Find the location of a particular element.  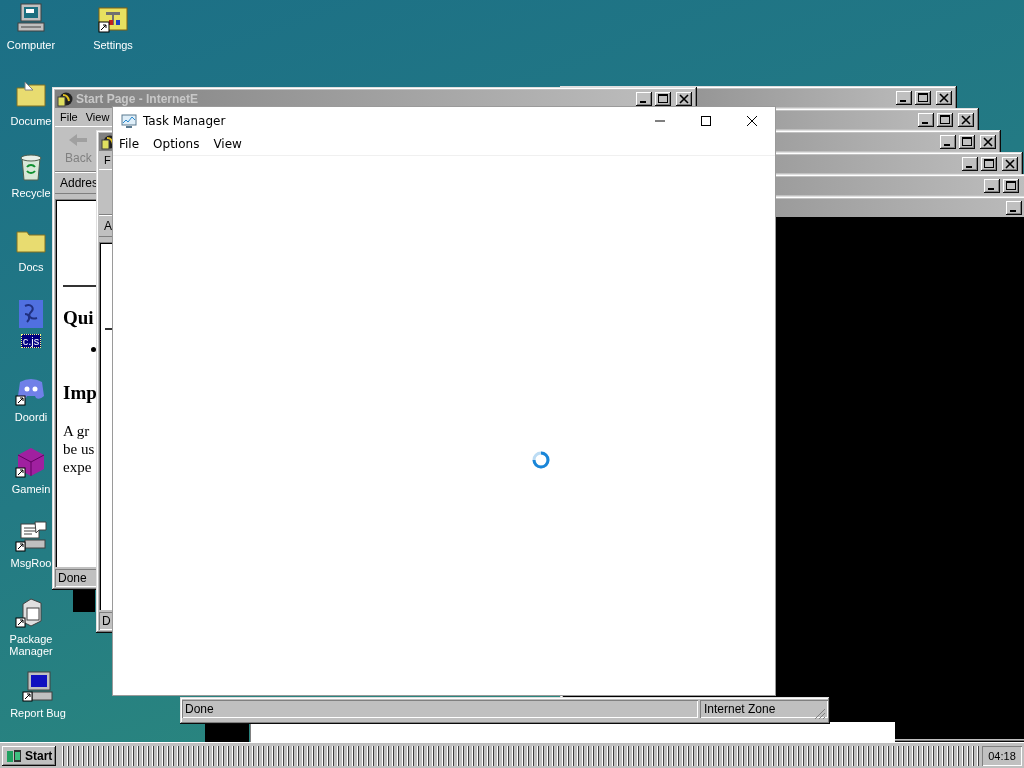

icon-label: Doordi is located at coordinates (31, 417).